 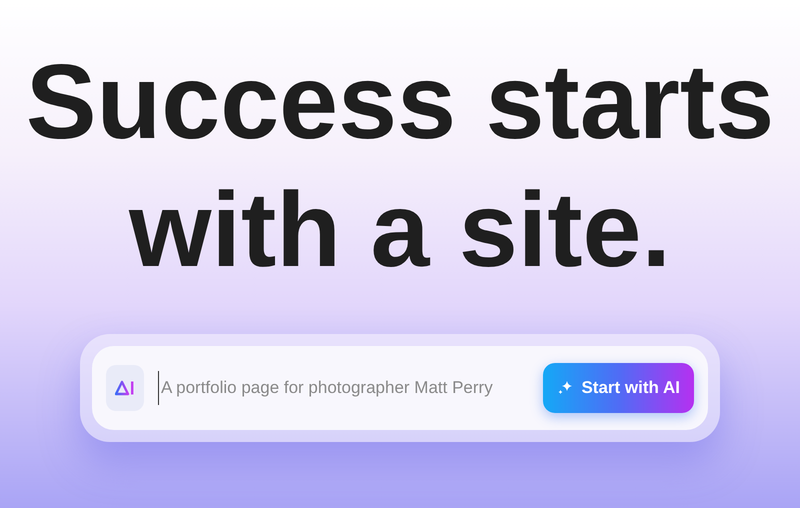 I want to click on prompt-field: A portfolio page for photographer Matt Perry, so click(x=344, y=388).